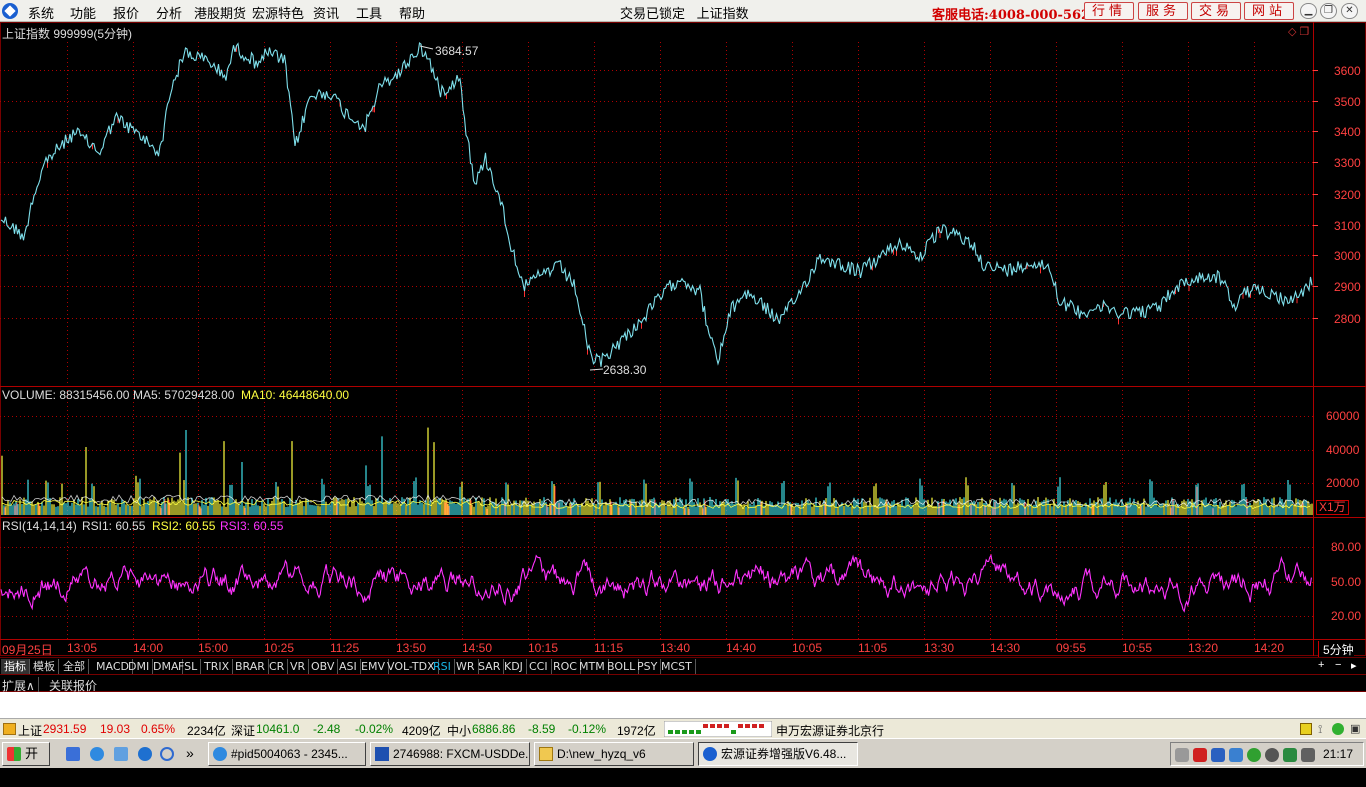 The image size is (1366, 787). I want to click on rsi-y-tick: 20.00, so click(1346, 616).